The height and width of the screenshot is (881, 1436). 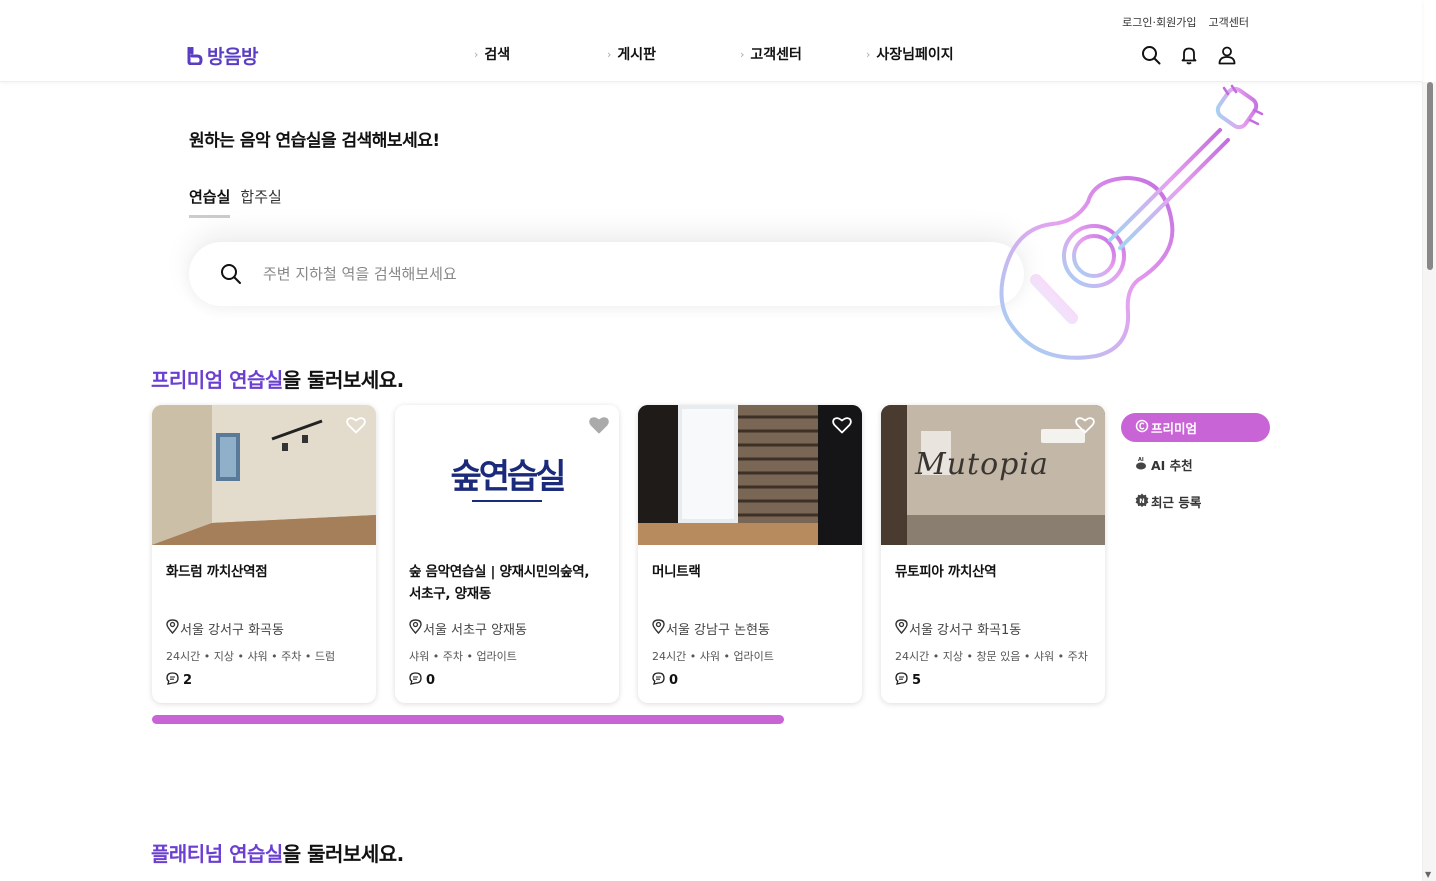 I want to click on studio-filter-list: 프리미엄 AI AI 추천 N 최근 등록, so click(x=1195, y=464).